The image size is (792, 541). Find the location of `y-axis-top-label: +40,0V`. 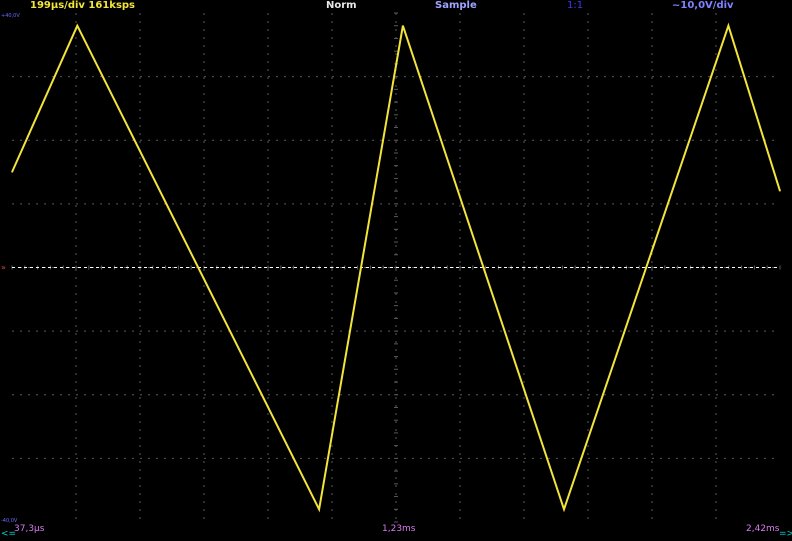

y-axis-top-label: +40,0V is located at coordinates (10, 16).